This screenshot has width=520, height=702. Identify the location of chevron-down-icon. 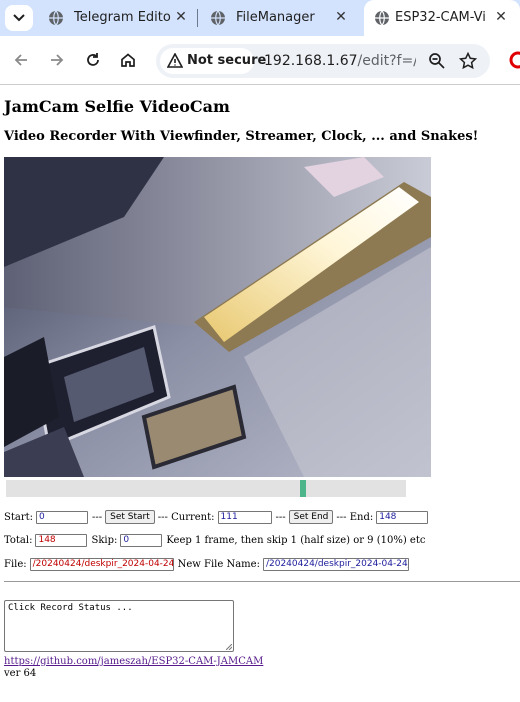
(19, 18).